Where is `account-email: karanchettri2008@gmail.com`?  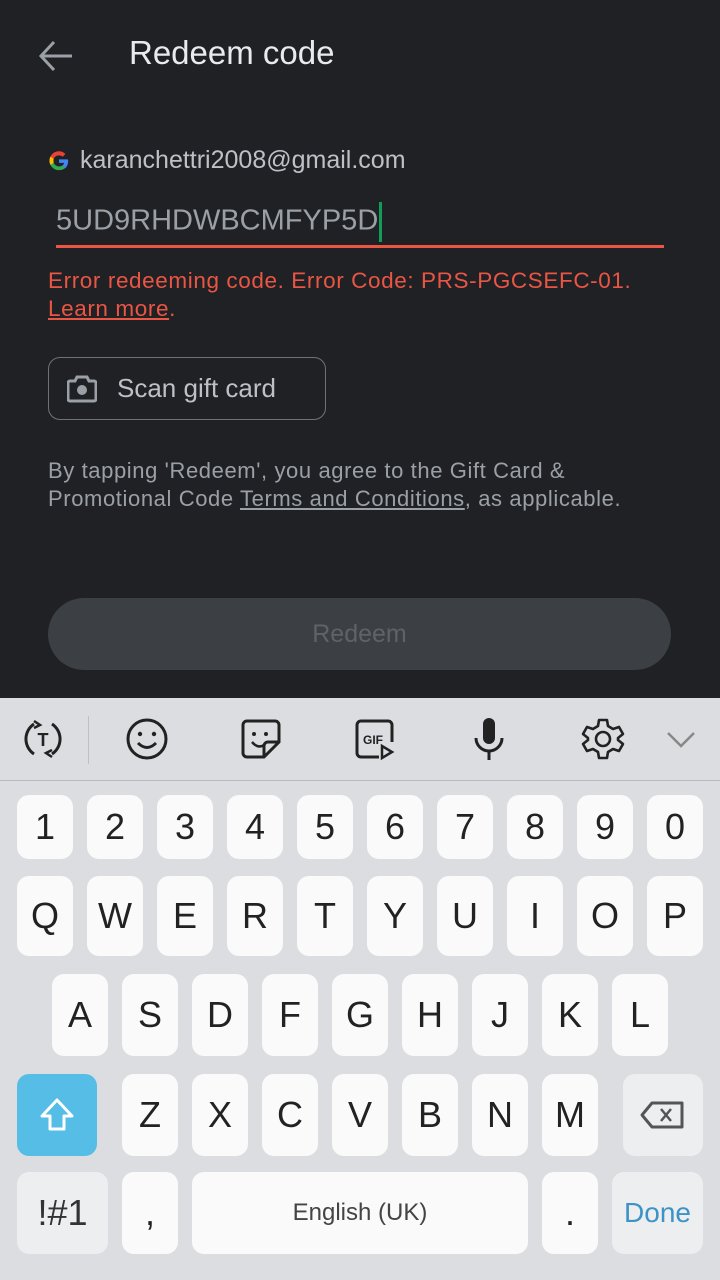
account-email: karanchettri2008@gmail.com is located at coordinates (243, 160).